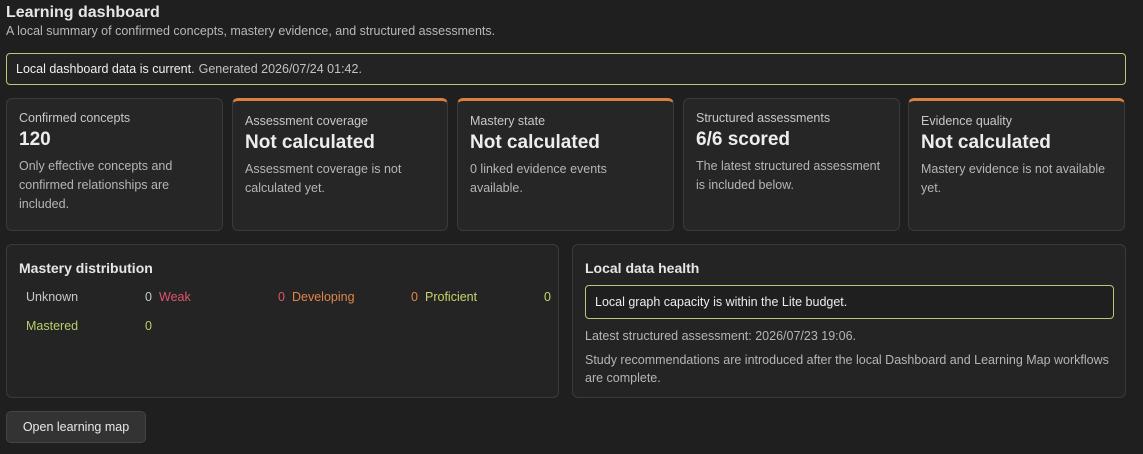 This screenshot has width=1143, height=454. I want to click on dist-name: Developing, so click(323, 297).